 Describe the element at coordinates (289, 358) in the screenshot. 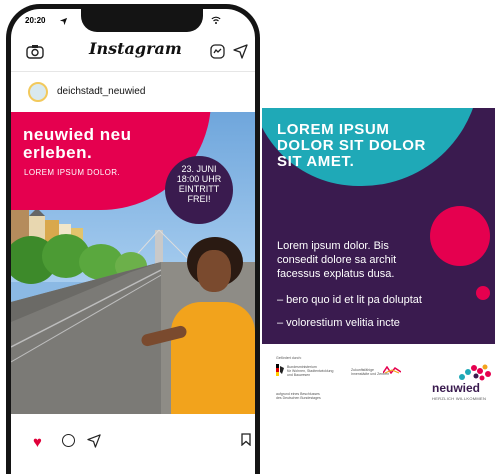

I see `funded-by-label: Gefördert durch:` at that location.